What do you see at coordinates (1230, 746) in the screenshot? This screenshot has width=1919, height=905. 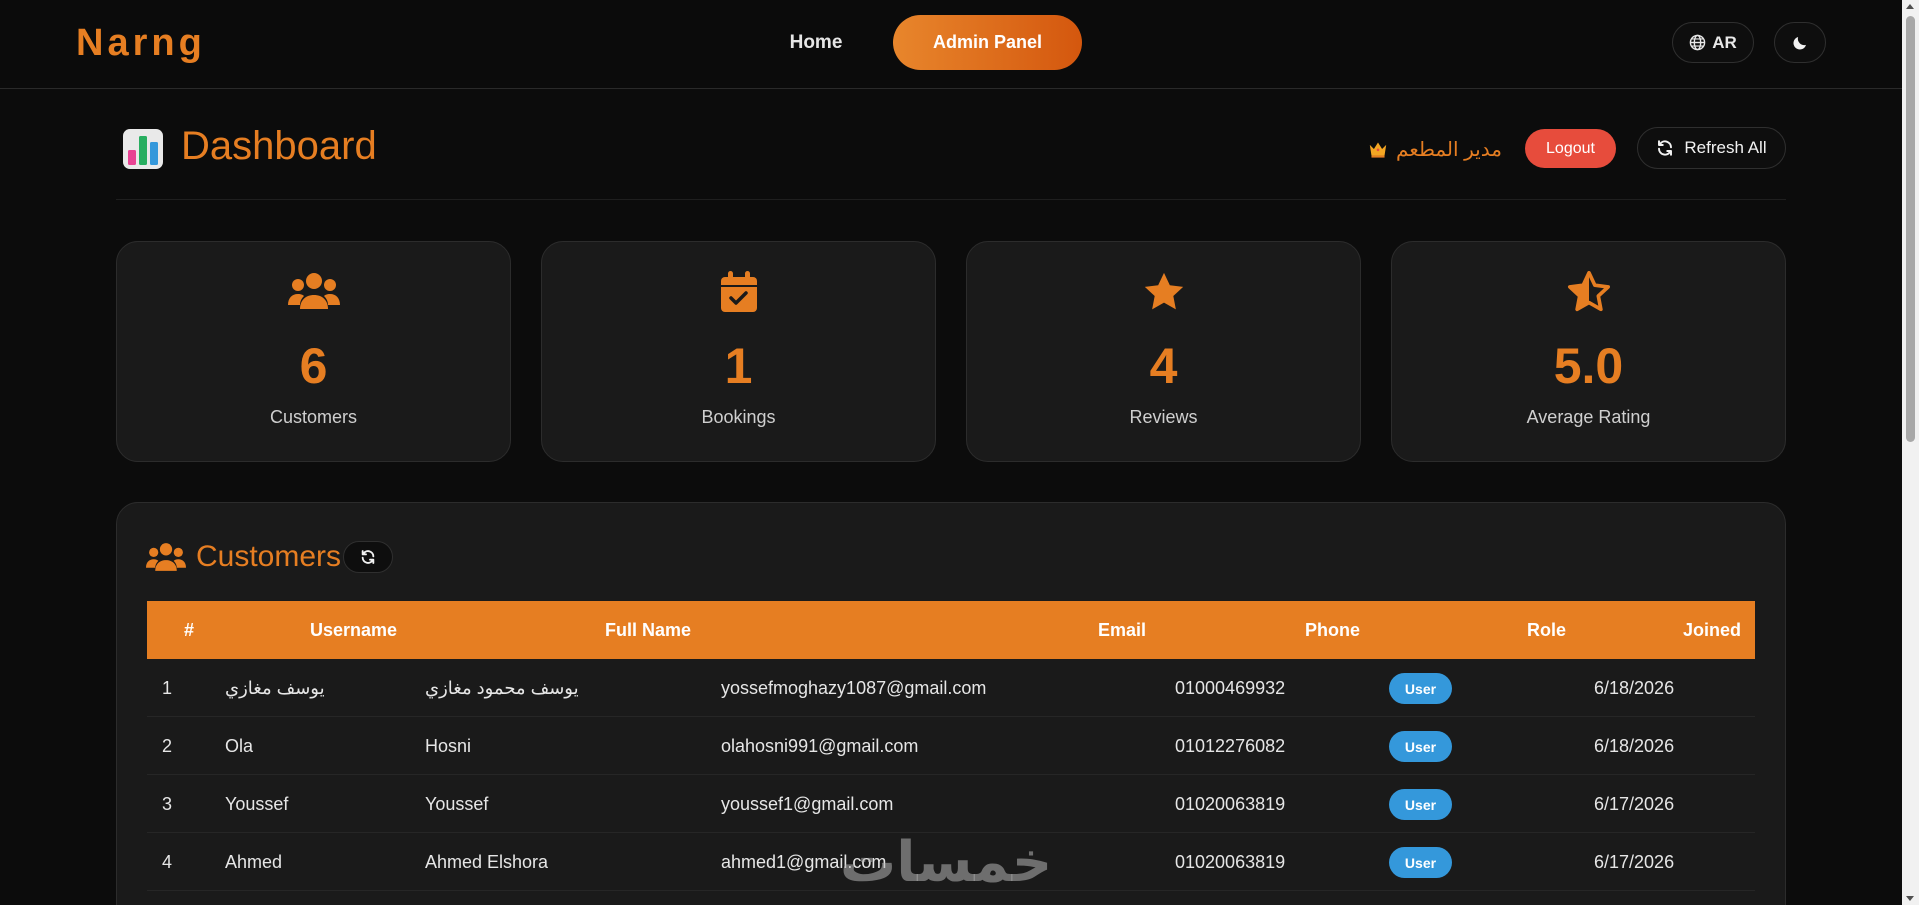 I see `cell-phone: 01012276082` at bounding box center [1230, 746].